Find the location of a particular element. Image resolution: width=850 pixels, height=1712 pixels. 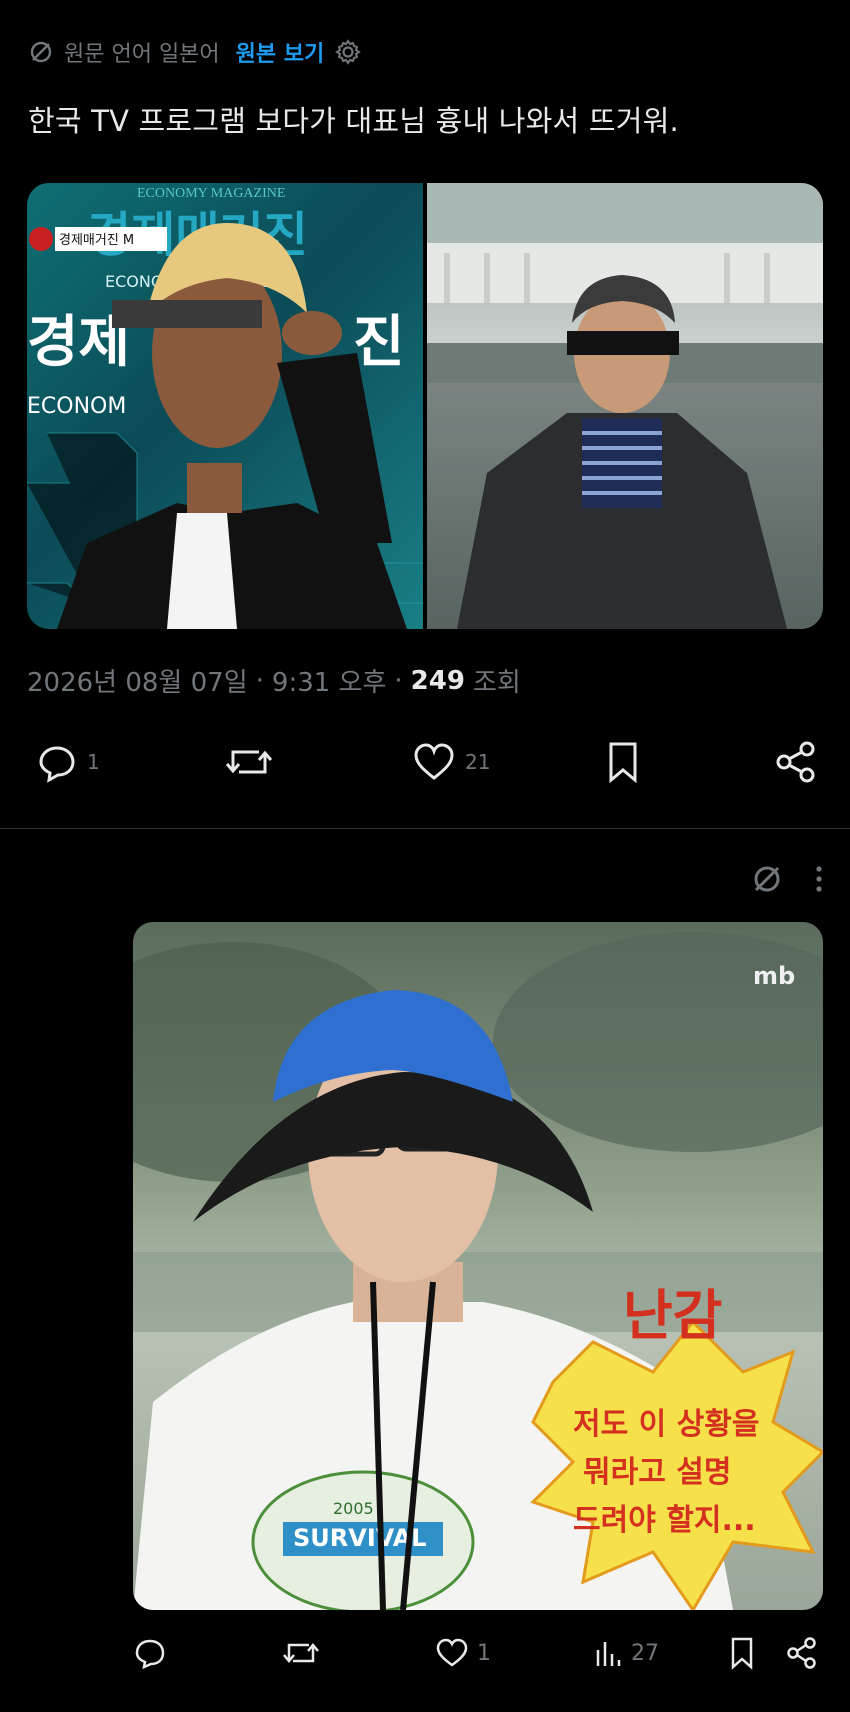

divider is located at coordinates (425, 828).